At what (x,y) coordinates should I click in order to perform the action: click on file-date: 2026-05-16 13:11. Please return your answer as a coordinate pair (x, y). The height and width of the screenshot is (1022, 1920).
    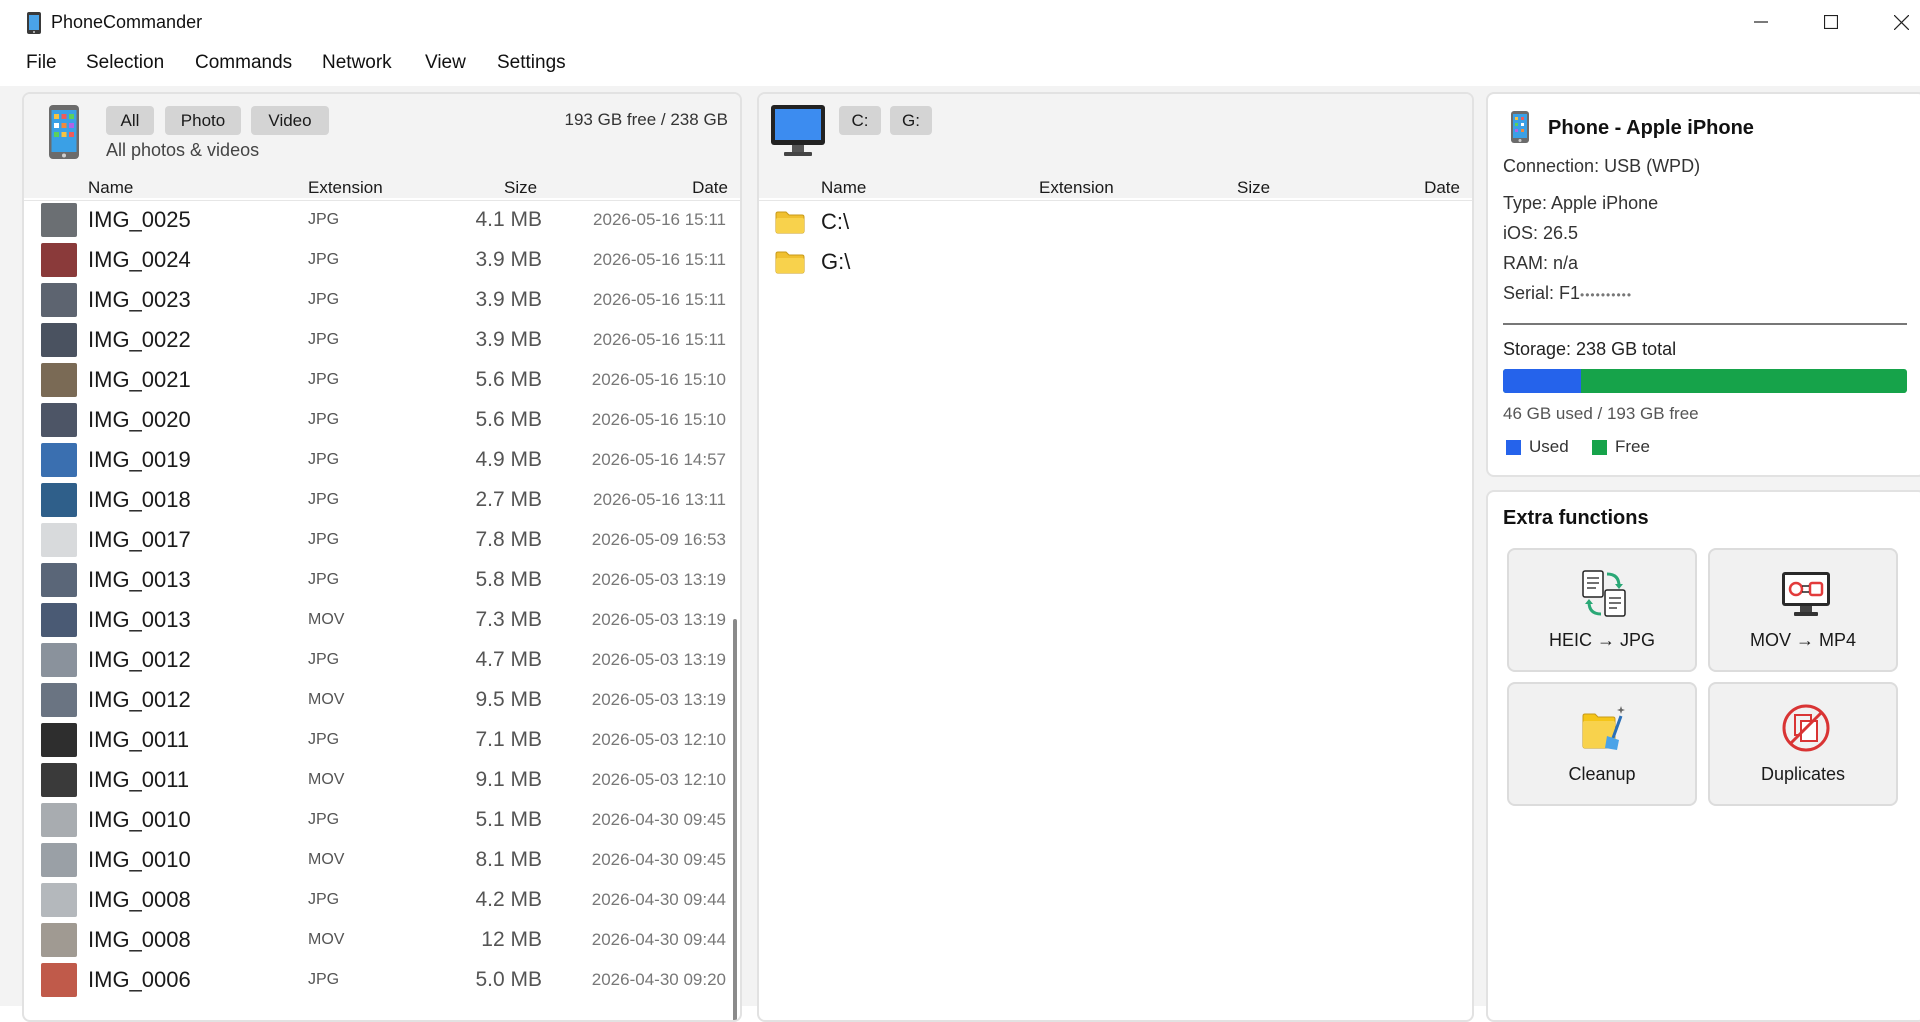
    Looking at the image, I should click on (659, 499).